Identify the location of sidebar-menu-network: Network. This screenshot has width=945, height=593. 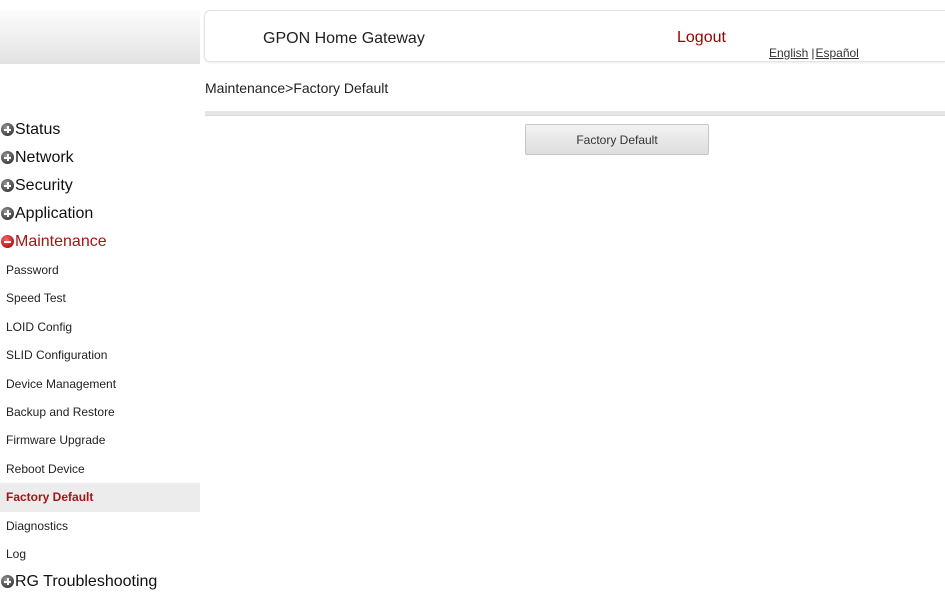
(100, 158).